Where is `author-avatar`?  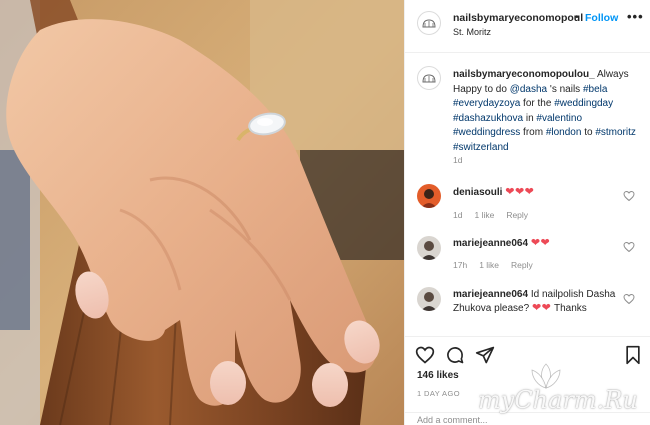 author-avatar is located at coordinates (429, 23).